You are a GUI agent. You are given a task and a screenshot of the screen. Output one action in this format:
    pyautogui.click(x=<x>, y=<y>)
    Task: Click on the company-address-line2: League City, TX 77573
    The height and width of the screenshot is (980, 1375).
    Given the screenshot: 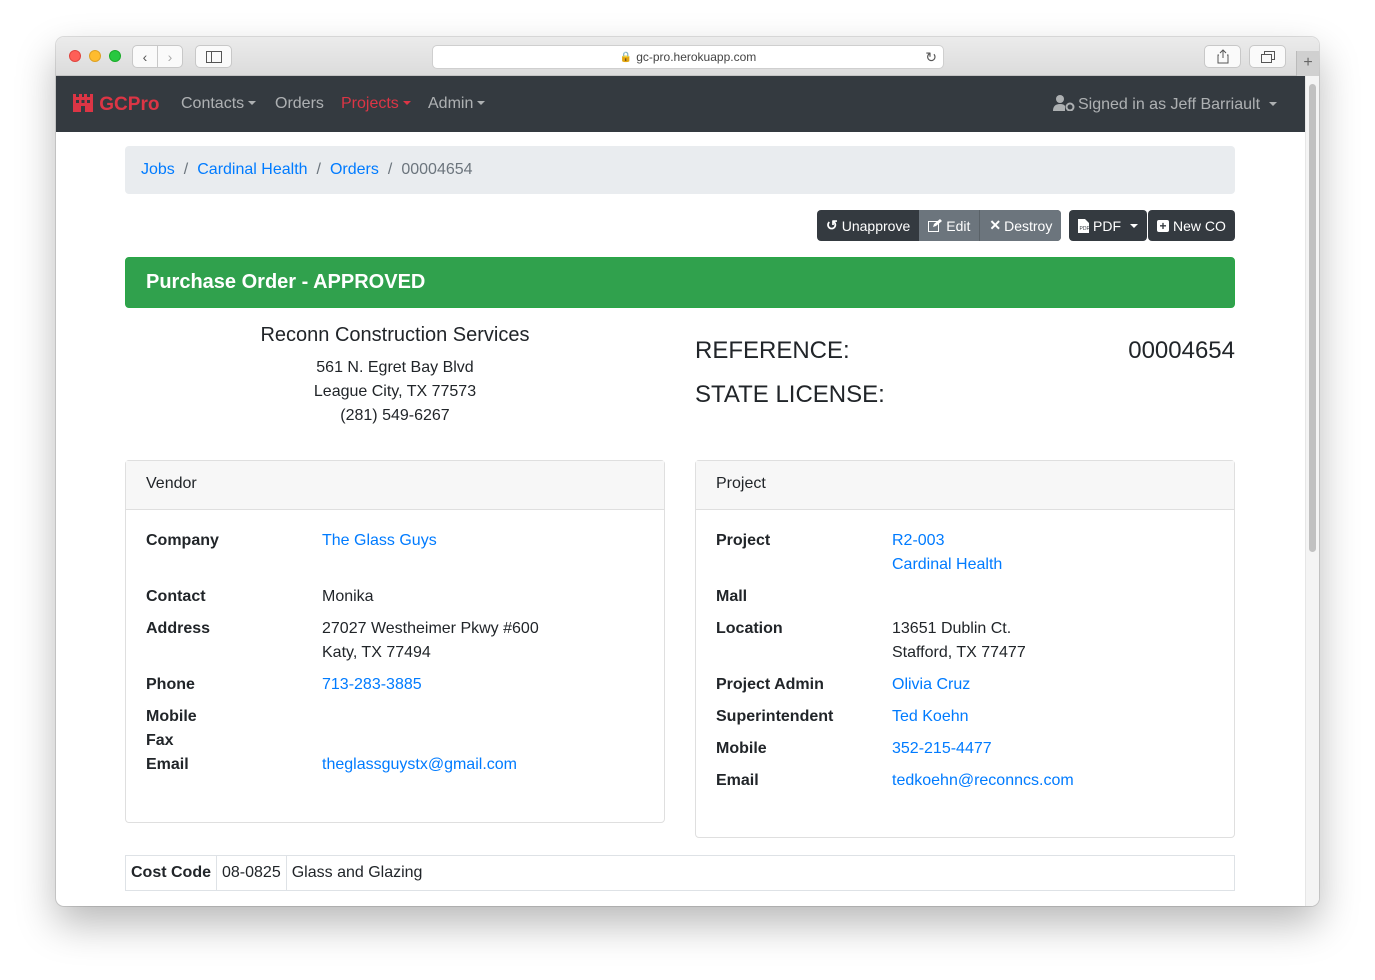 What is the action you would take?
    pyautogui.click(x=395, y=391)
    